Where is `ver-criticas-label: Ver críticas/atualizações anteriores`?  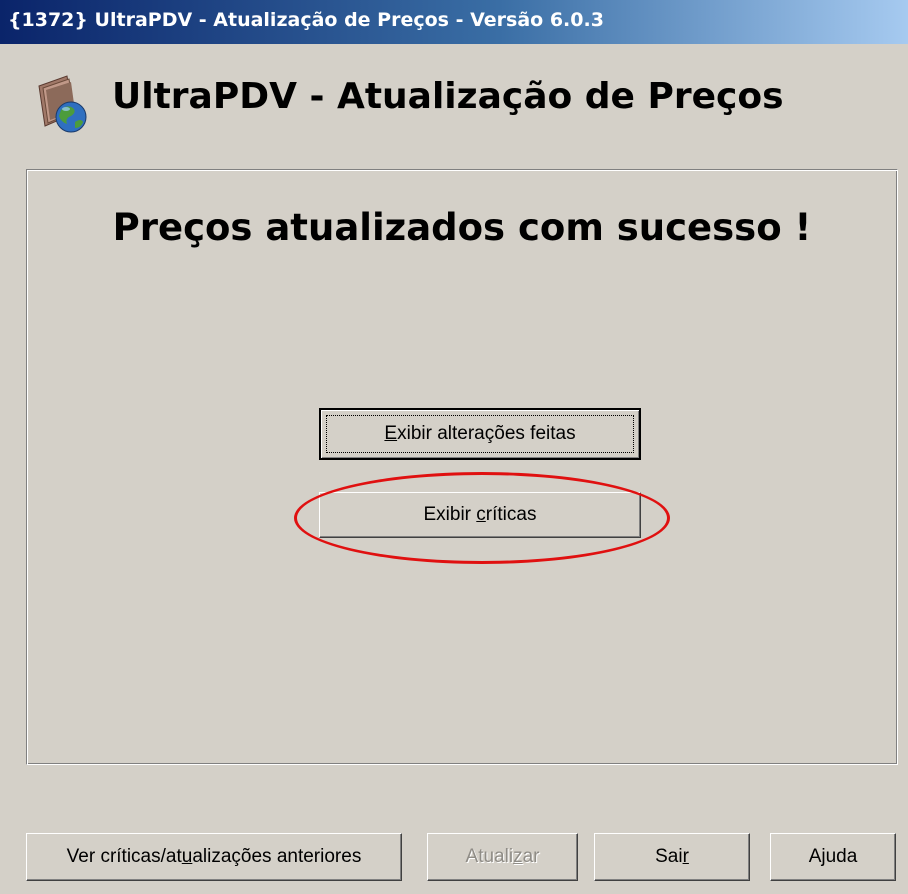 ver-criticas-label: Ver críticas/atualizações anteriores is located at coordinates (214, 857).